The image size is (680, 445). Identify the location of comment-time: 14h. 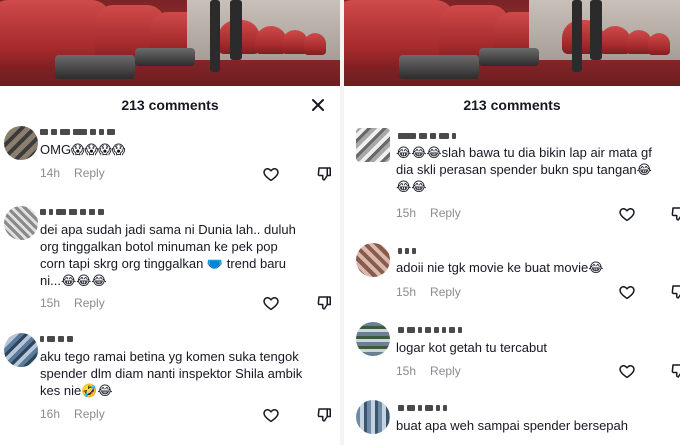
(50, 173).